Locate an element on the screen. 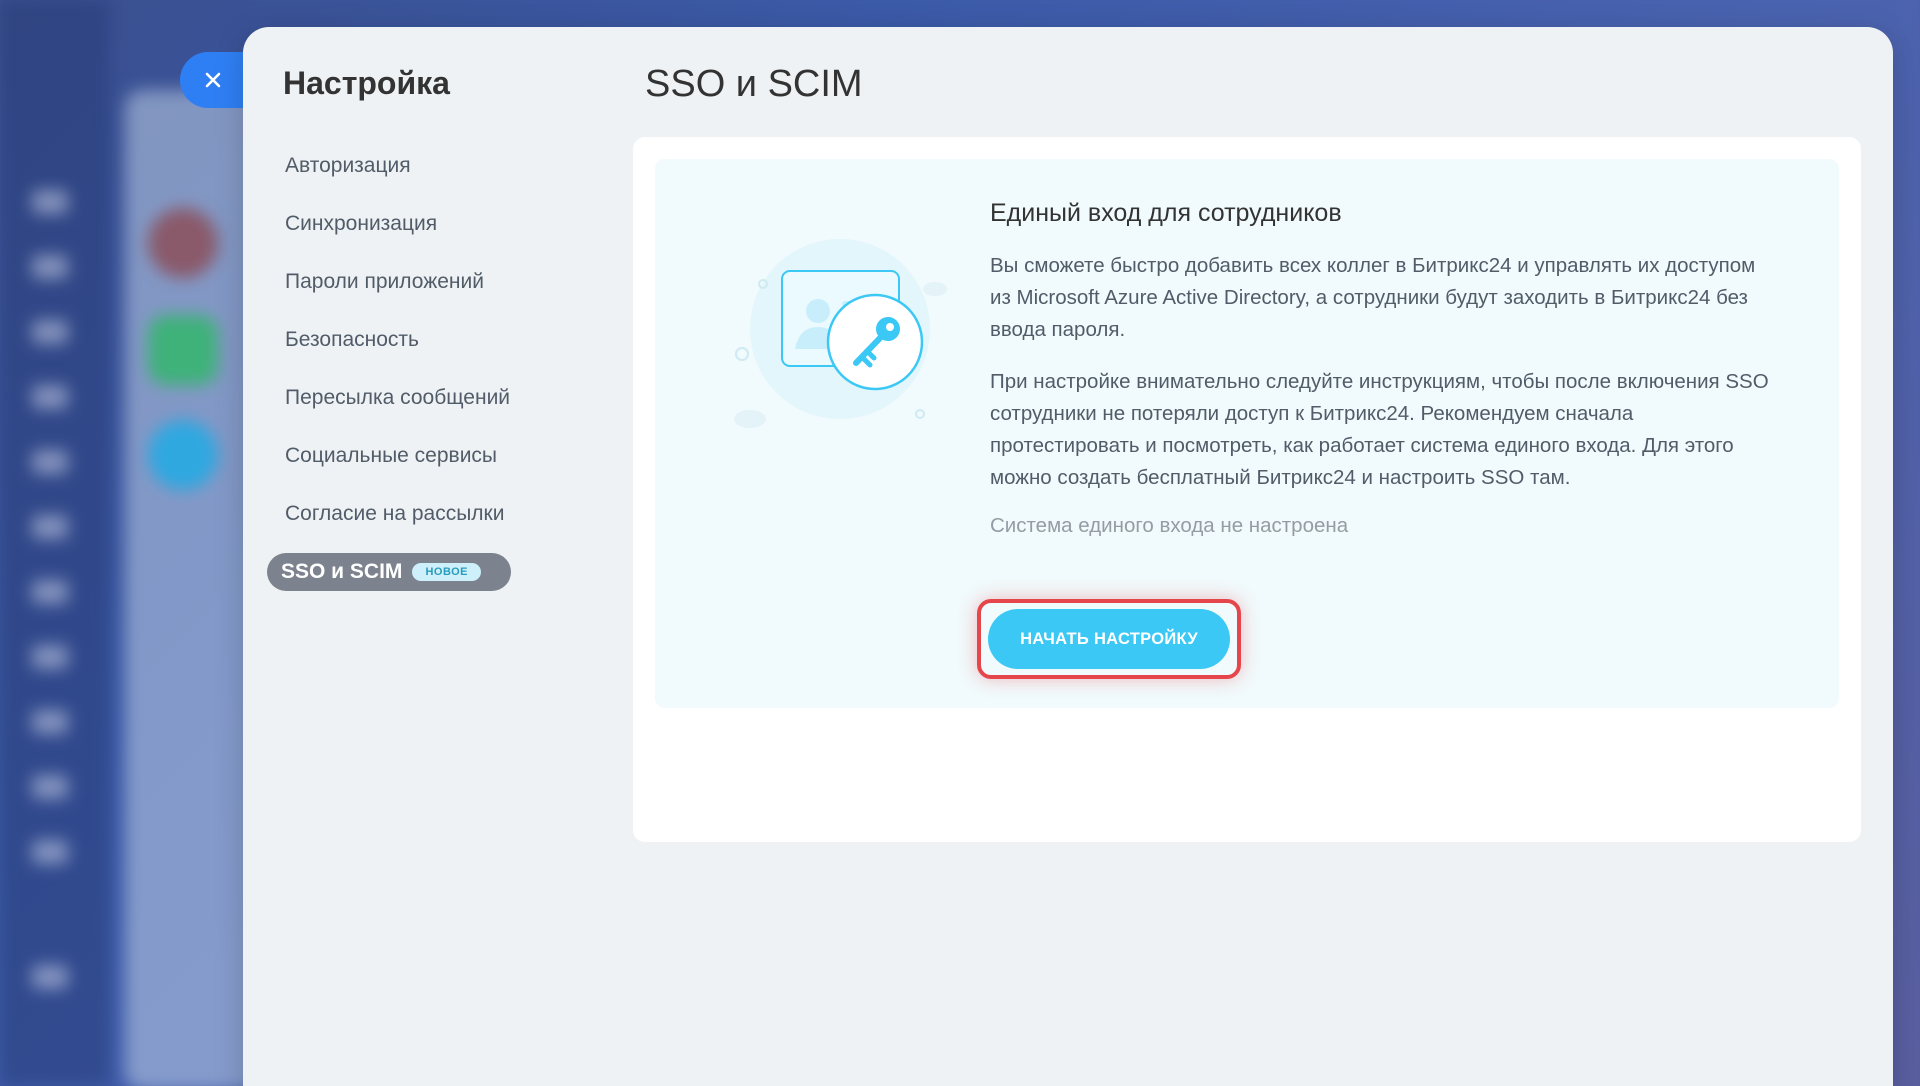 The height and width of the screenshot is (1086, 1920). menu-item-mailing-consent: Согласие на рассылки is located at coordinates (392, 514).